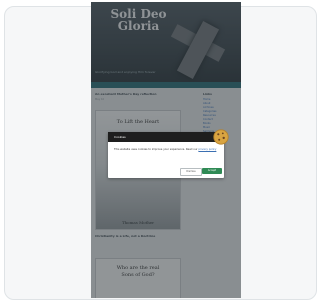  What do you see at coordinates (191, 172) in the screenshot?
I see `dismiss-button: Dismiss` at bounding box center [191, 172].